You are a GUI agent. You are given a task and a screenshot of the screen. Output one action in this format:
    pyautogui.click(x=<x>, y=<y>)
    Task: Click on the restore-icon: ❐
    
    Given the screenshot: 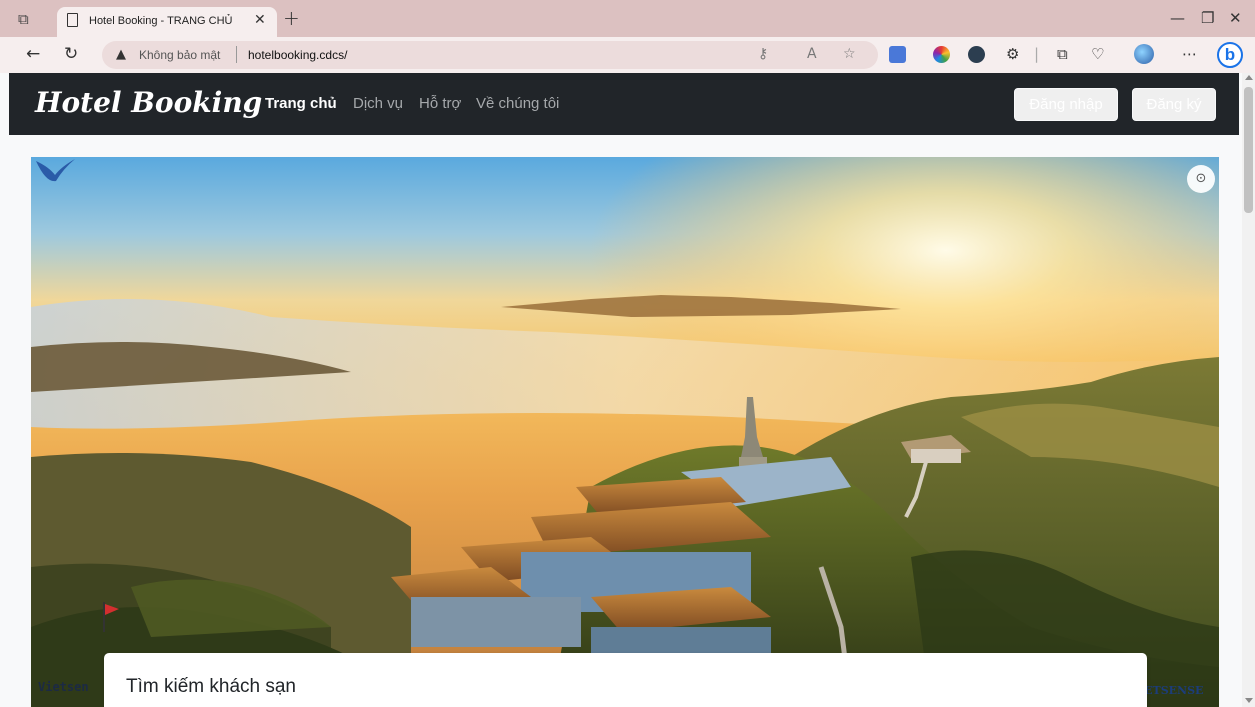 What is the action you would take?
    pyautogui.click(x=1207, y=18)
    